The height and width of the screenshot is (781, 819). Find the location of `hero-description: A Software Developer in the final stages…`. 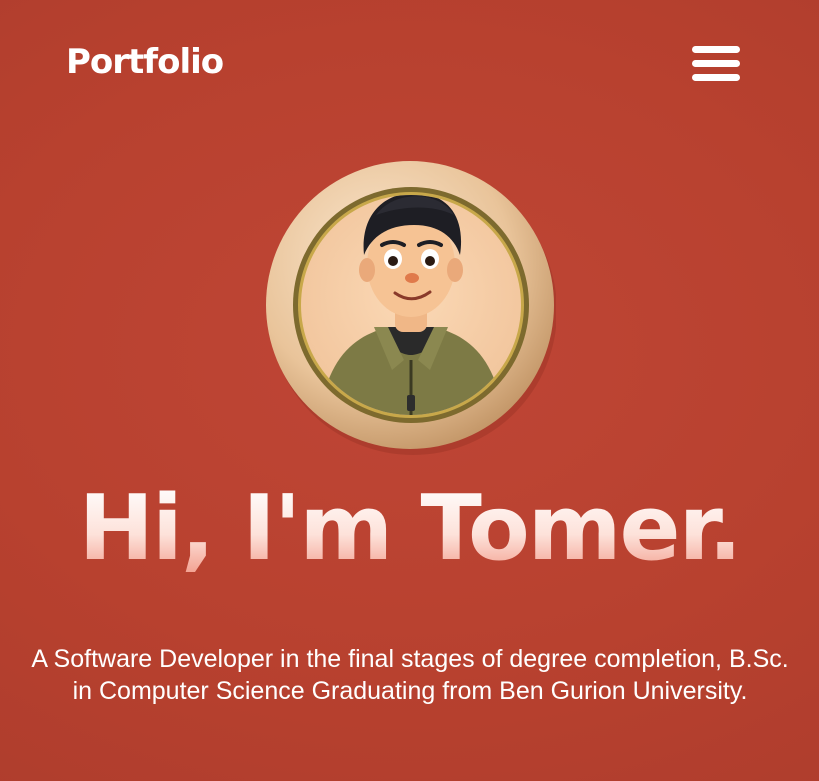

hero-description: A Software Developer in the final stages… is located at coordinates (410, 675).